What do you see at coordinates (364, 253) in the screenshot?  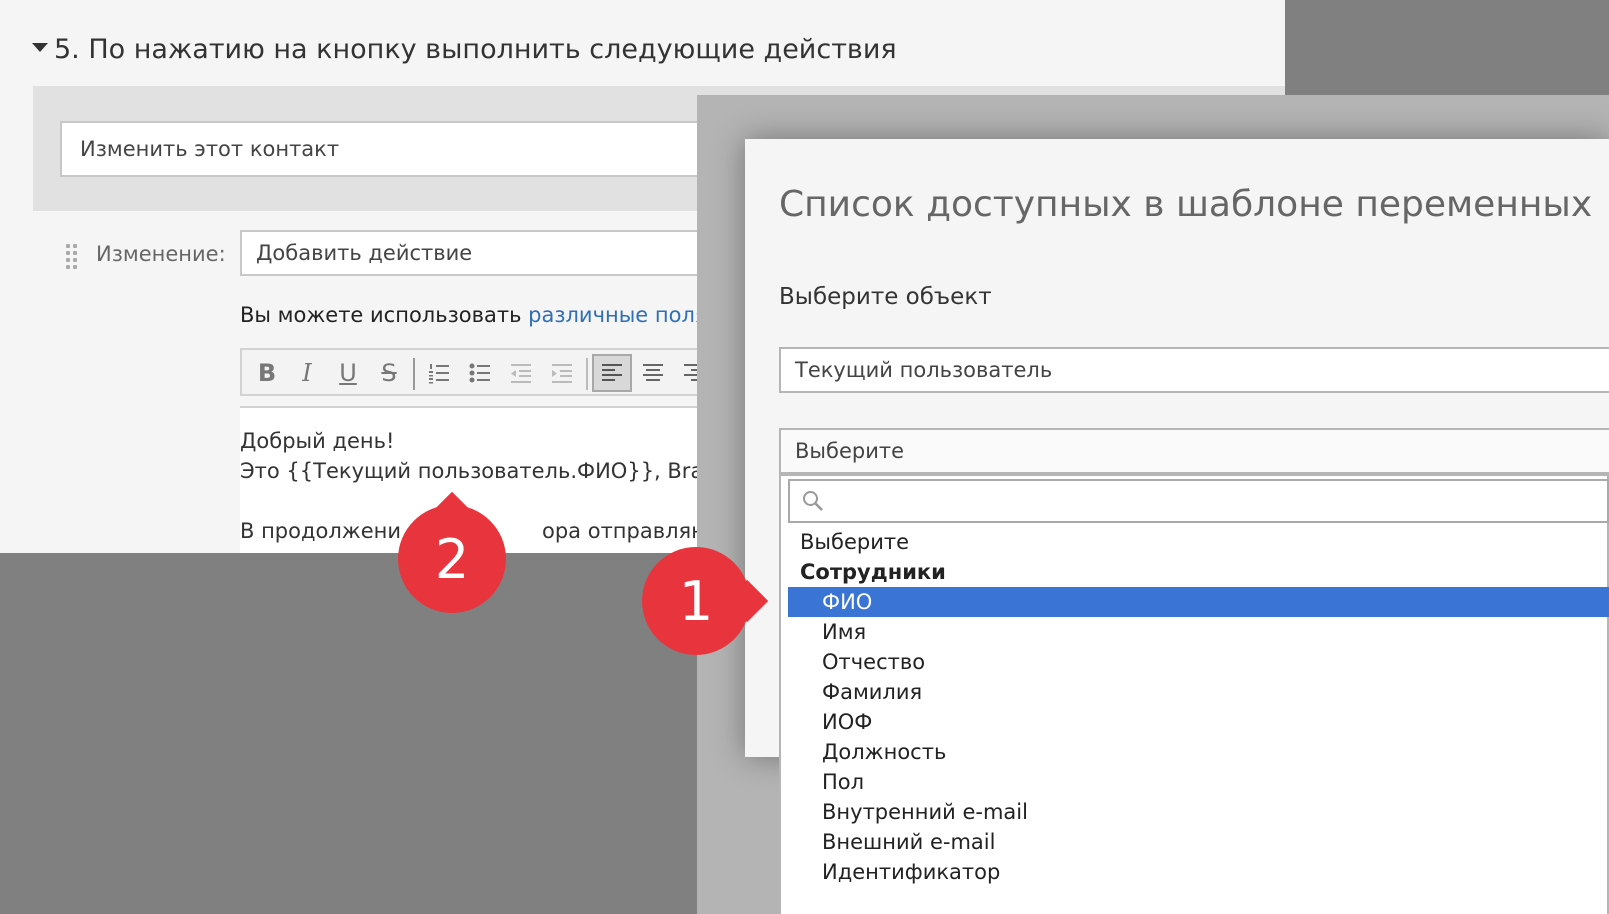 I see `action-select-value: Добавить действие` at bounding box center [364, 253].